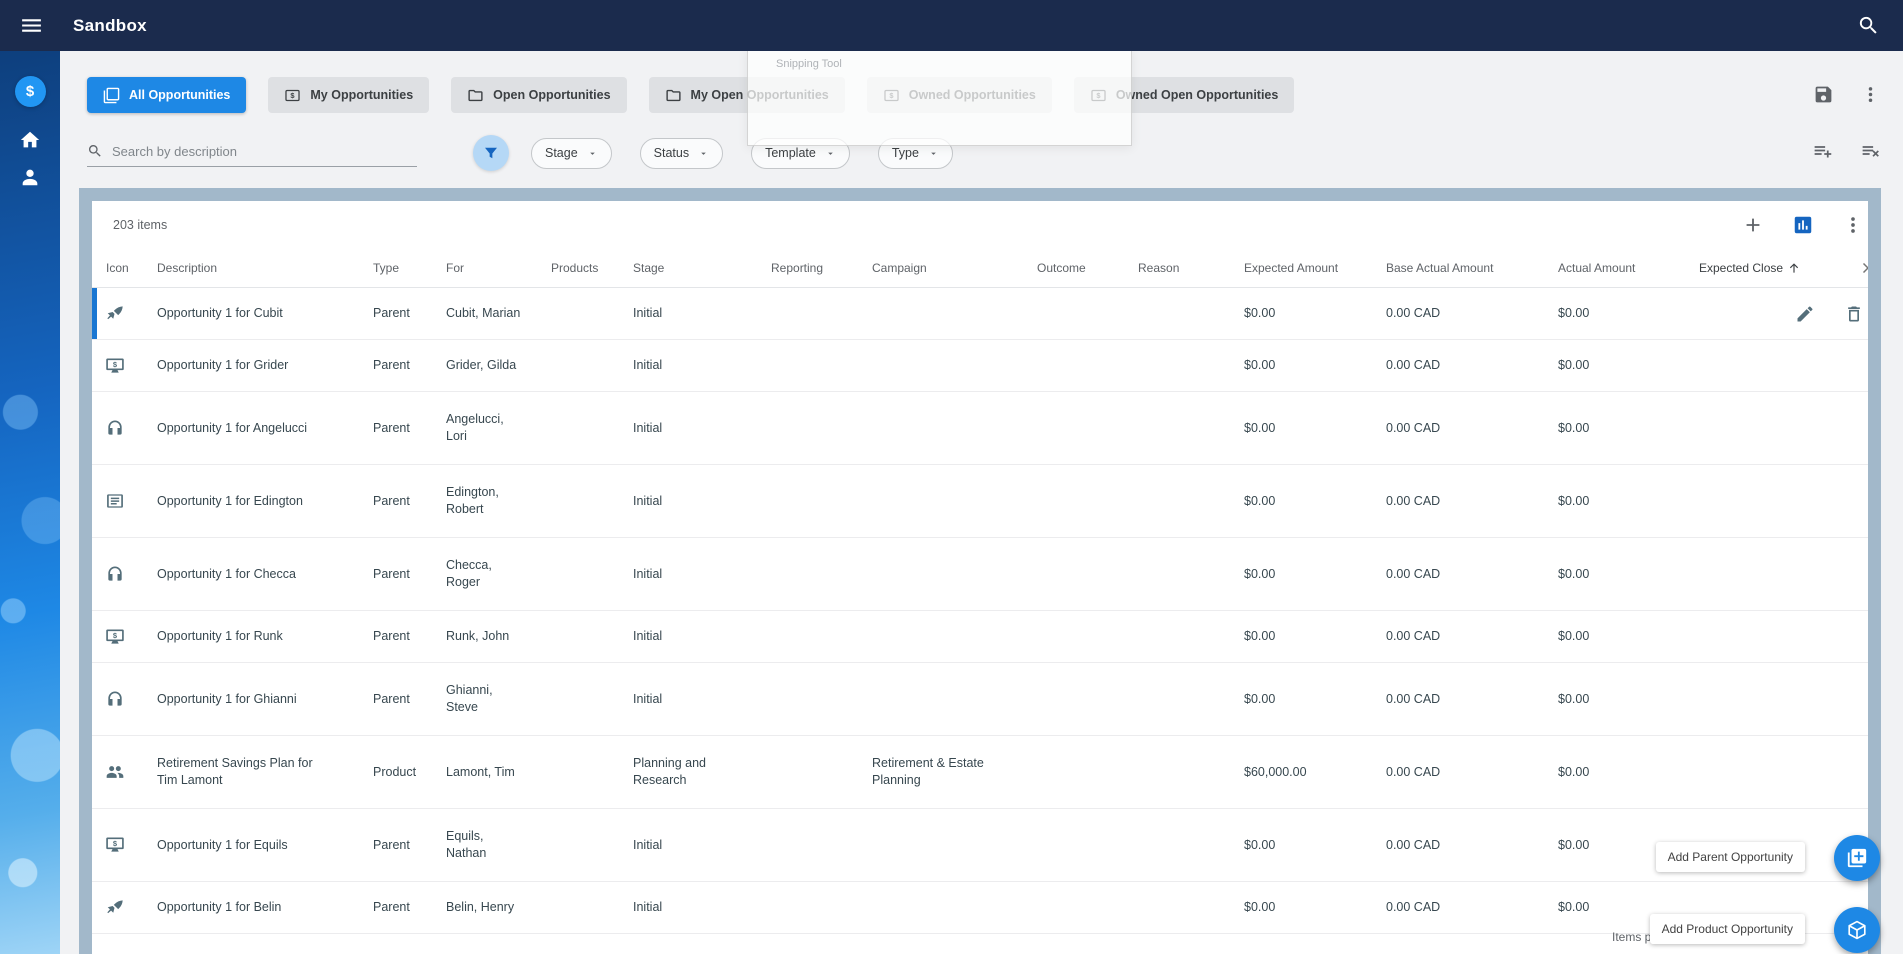 This screenshot has width=1903, height=954. Describe the element at coordinates (1822, 150) in the screenshot. I see `playlist-add-icon` at that location.